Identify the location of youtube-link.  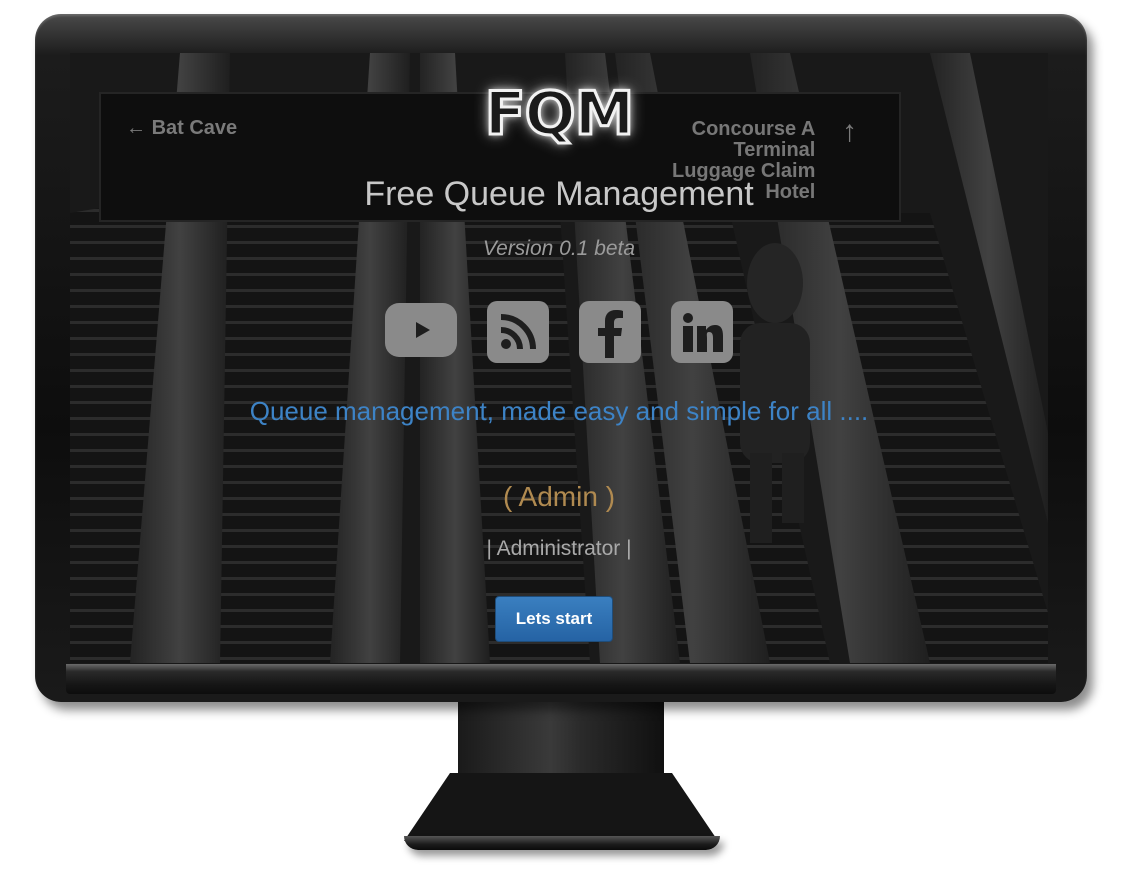
(421, 330).